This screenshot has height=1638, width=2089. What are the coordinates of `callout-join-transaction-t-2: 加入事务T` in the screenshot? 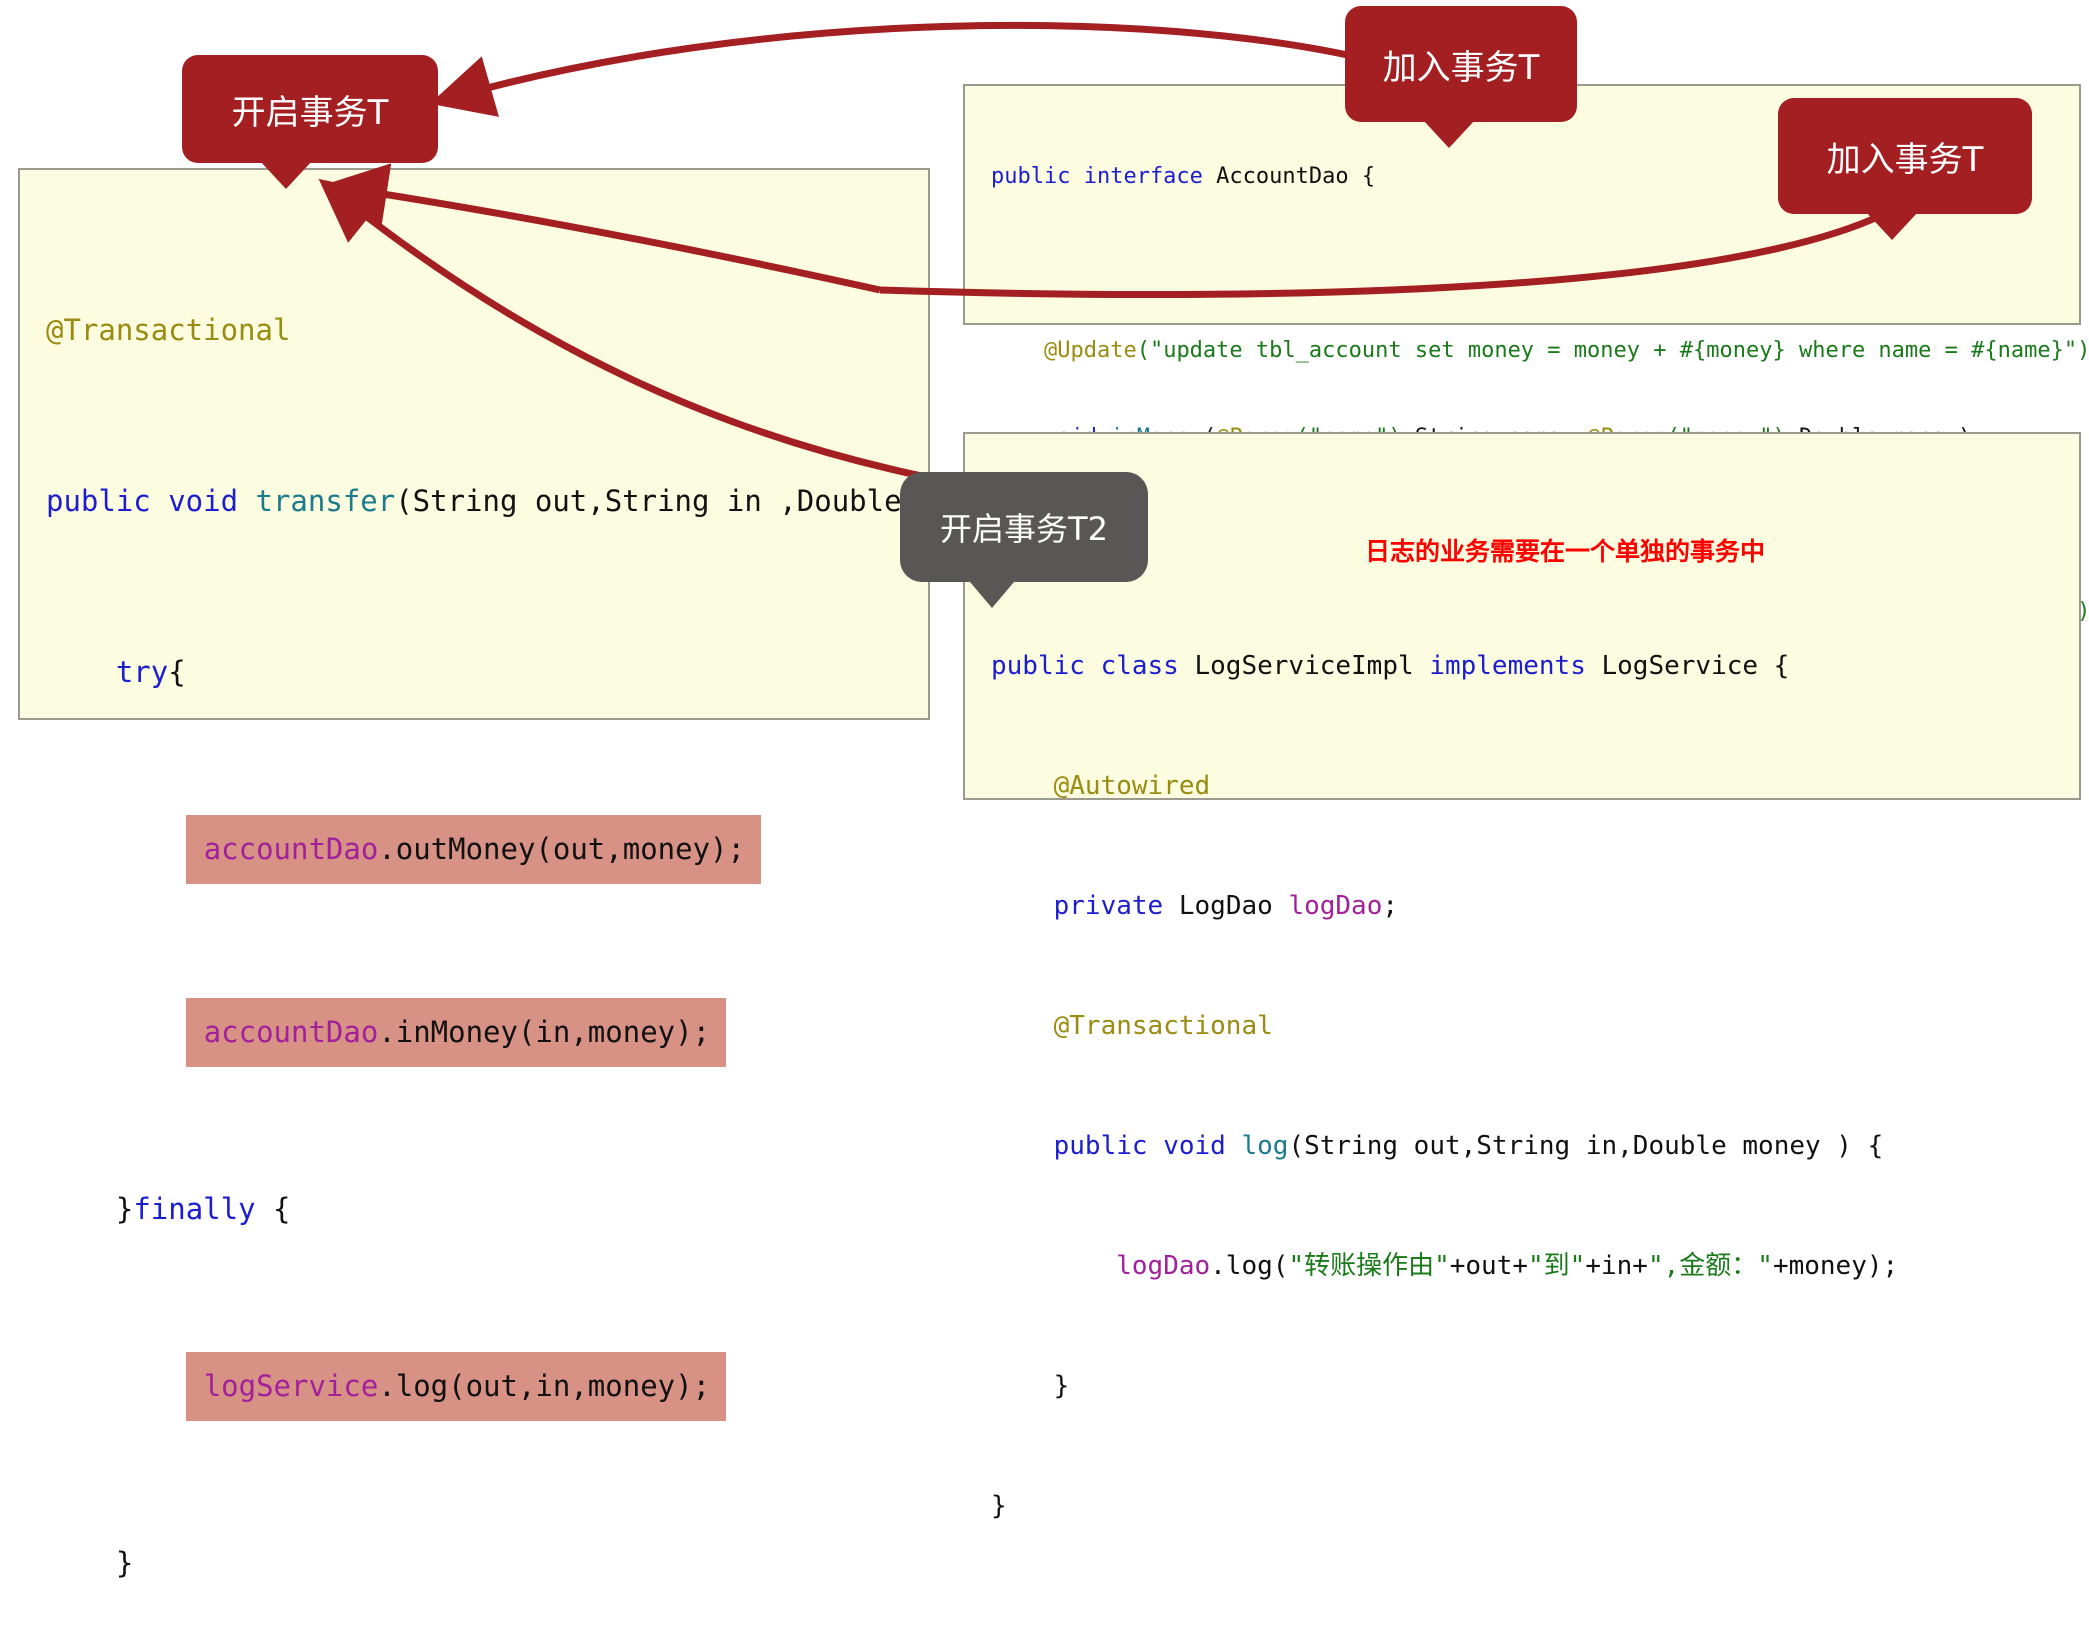 It's located at (1905, 169).